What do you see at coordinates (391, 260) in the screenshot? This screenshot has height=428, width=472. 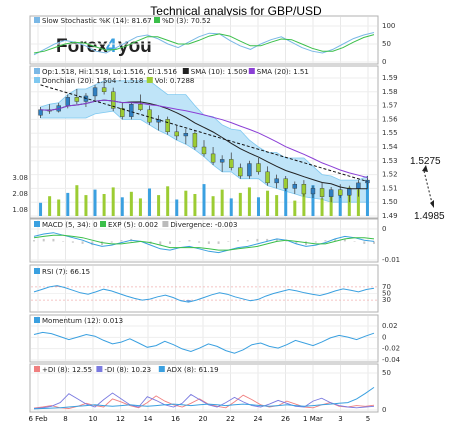 I see `y-tick-label: -0.01` at bounding box center [391, 260].